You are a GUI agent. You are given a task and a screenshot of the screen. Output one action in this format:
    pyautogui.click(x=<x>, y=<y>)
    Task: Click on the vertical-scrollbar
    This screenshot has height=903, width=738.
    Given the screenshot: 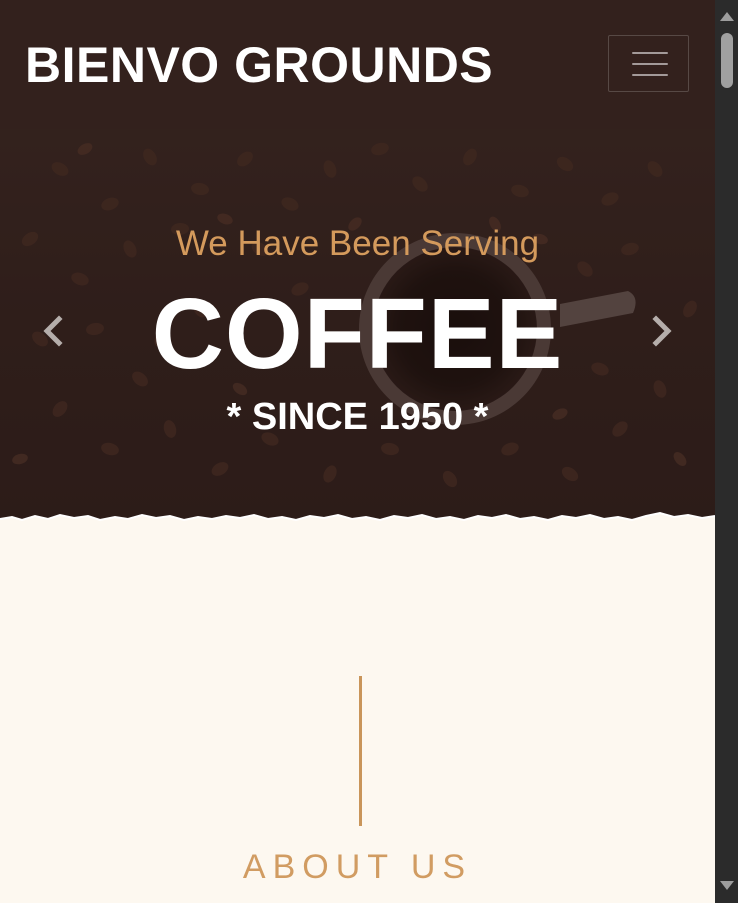 What is the action you would take?
    pyautogui.click(x=726, y=451)
    